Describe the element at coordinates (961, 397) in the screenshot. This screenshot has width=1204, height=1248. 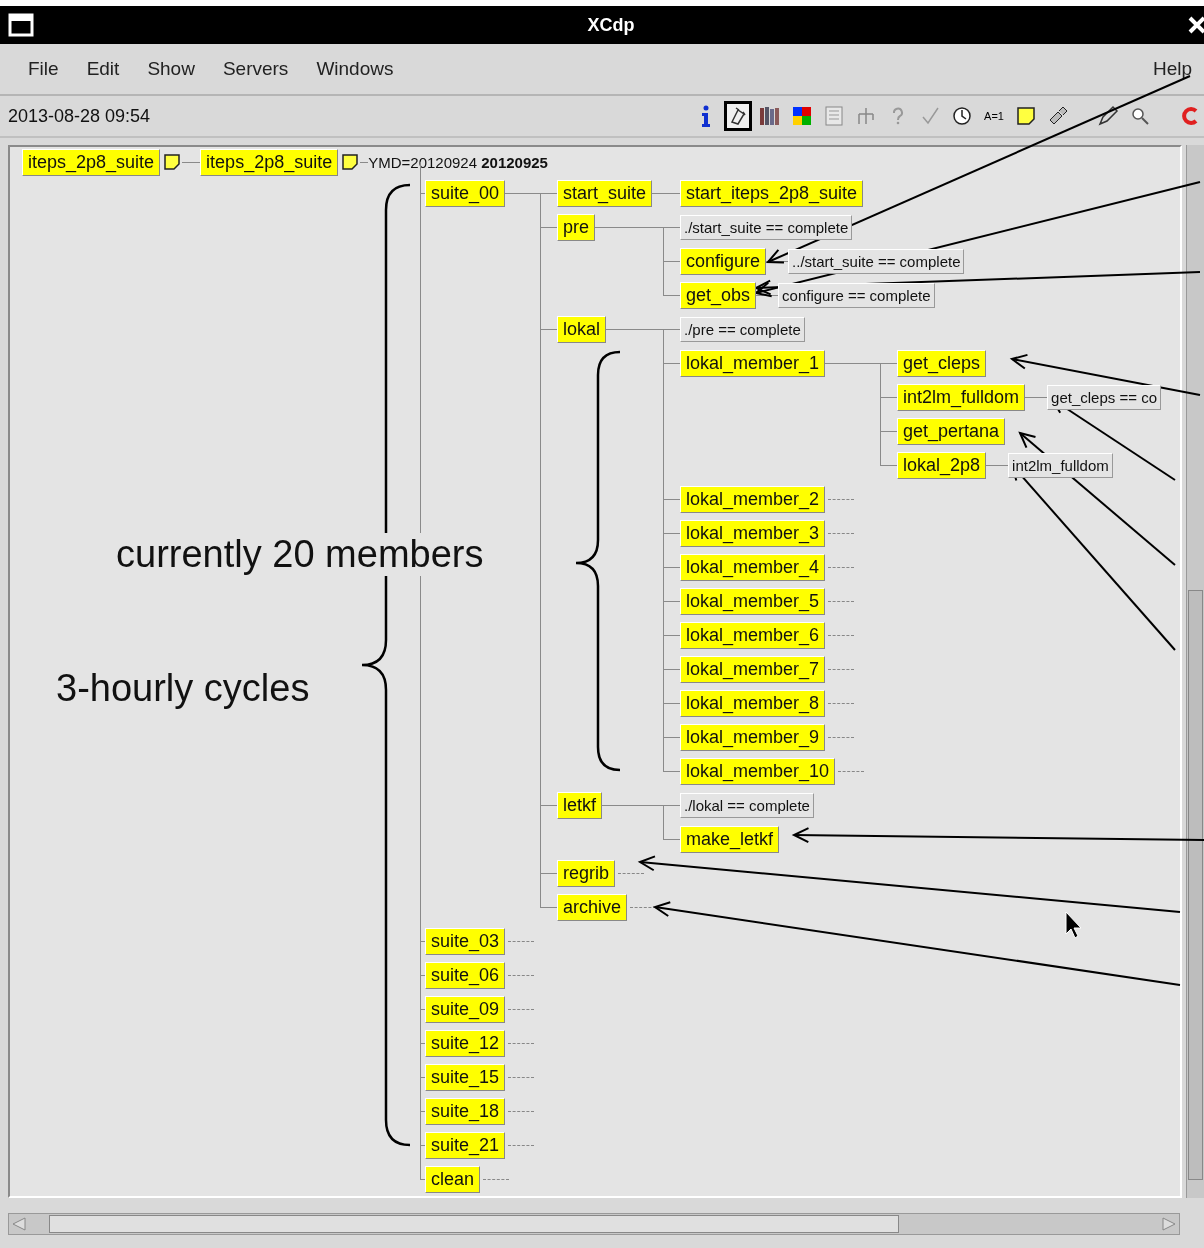
I see `task-node: int2lm_fulldom` at that location.